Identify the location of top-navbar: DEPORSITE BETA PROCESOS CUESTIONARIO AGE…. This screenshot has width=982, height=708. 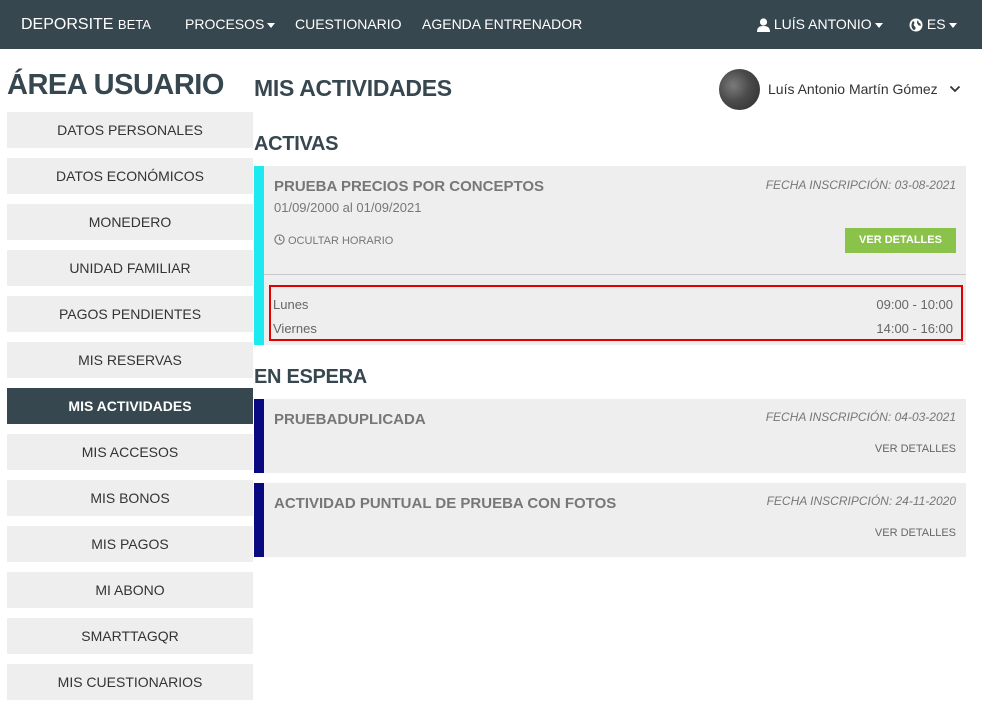
(491, 24).